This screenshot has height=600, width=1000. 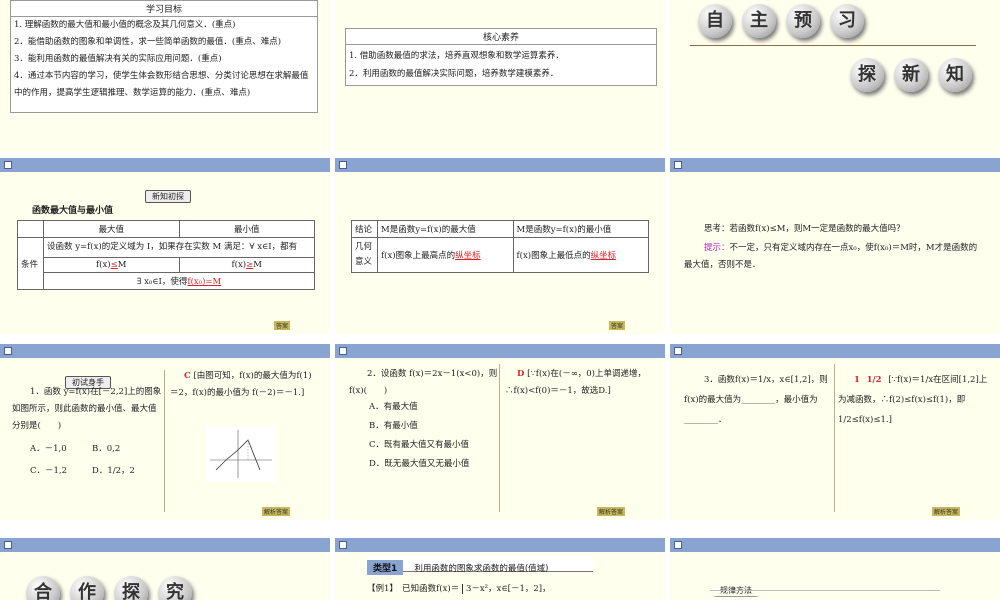 I want to click on option-b: B．有最小值, so click(x=393, y=425).